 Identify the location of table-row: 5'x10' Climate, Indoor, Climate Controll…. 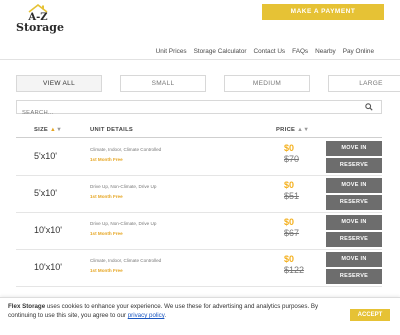
(199, 157).